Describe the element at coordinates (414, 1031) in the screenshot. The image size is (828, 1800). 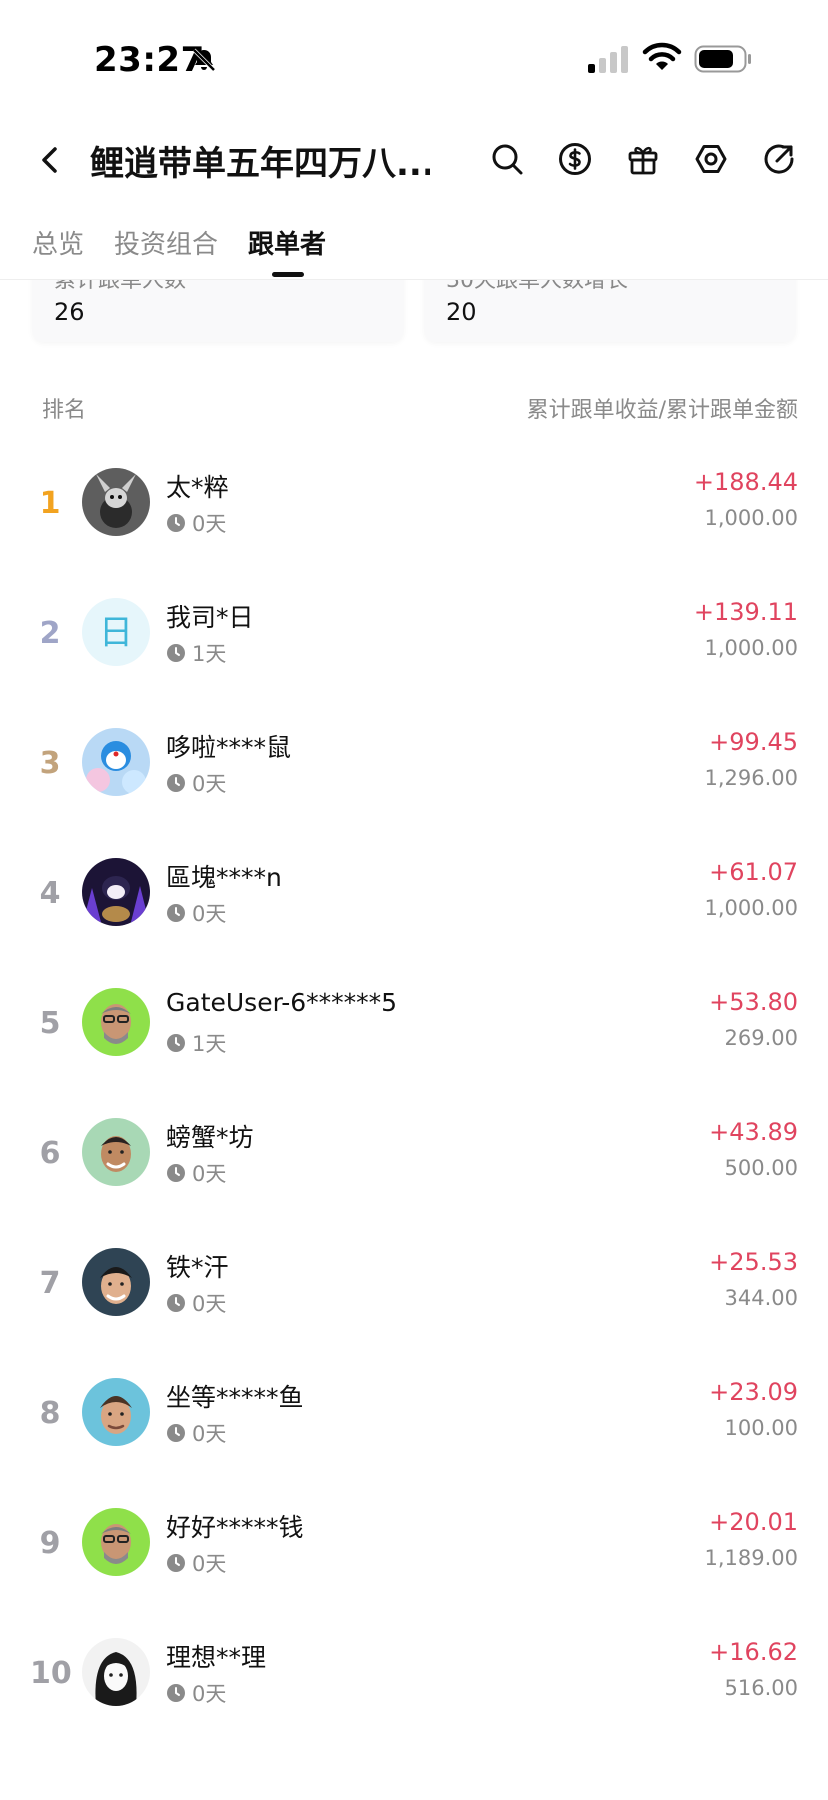
I see `list-item: 5 GateUser-6******5 1天 +53.80 269.00` at that location.